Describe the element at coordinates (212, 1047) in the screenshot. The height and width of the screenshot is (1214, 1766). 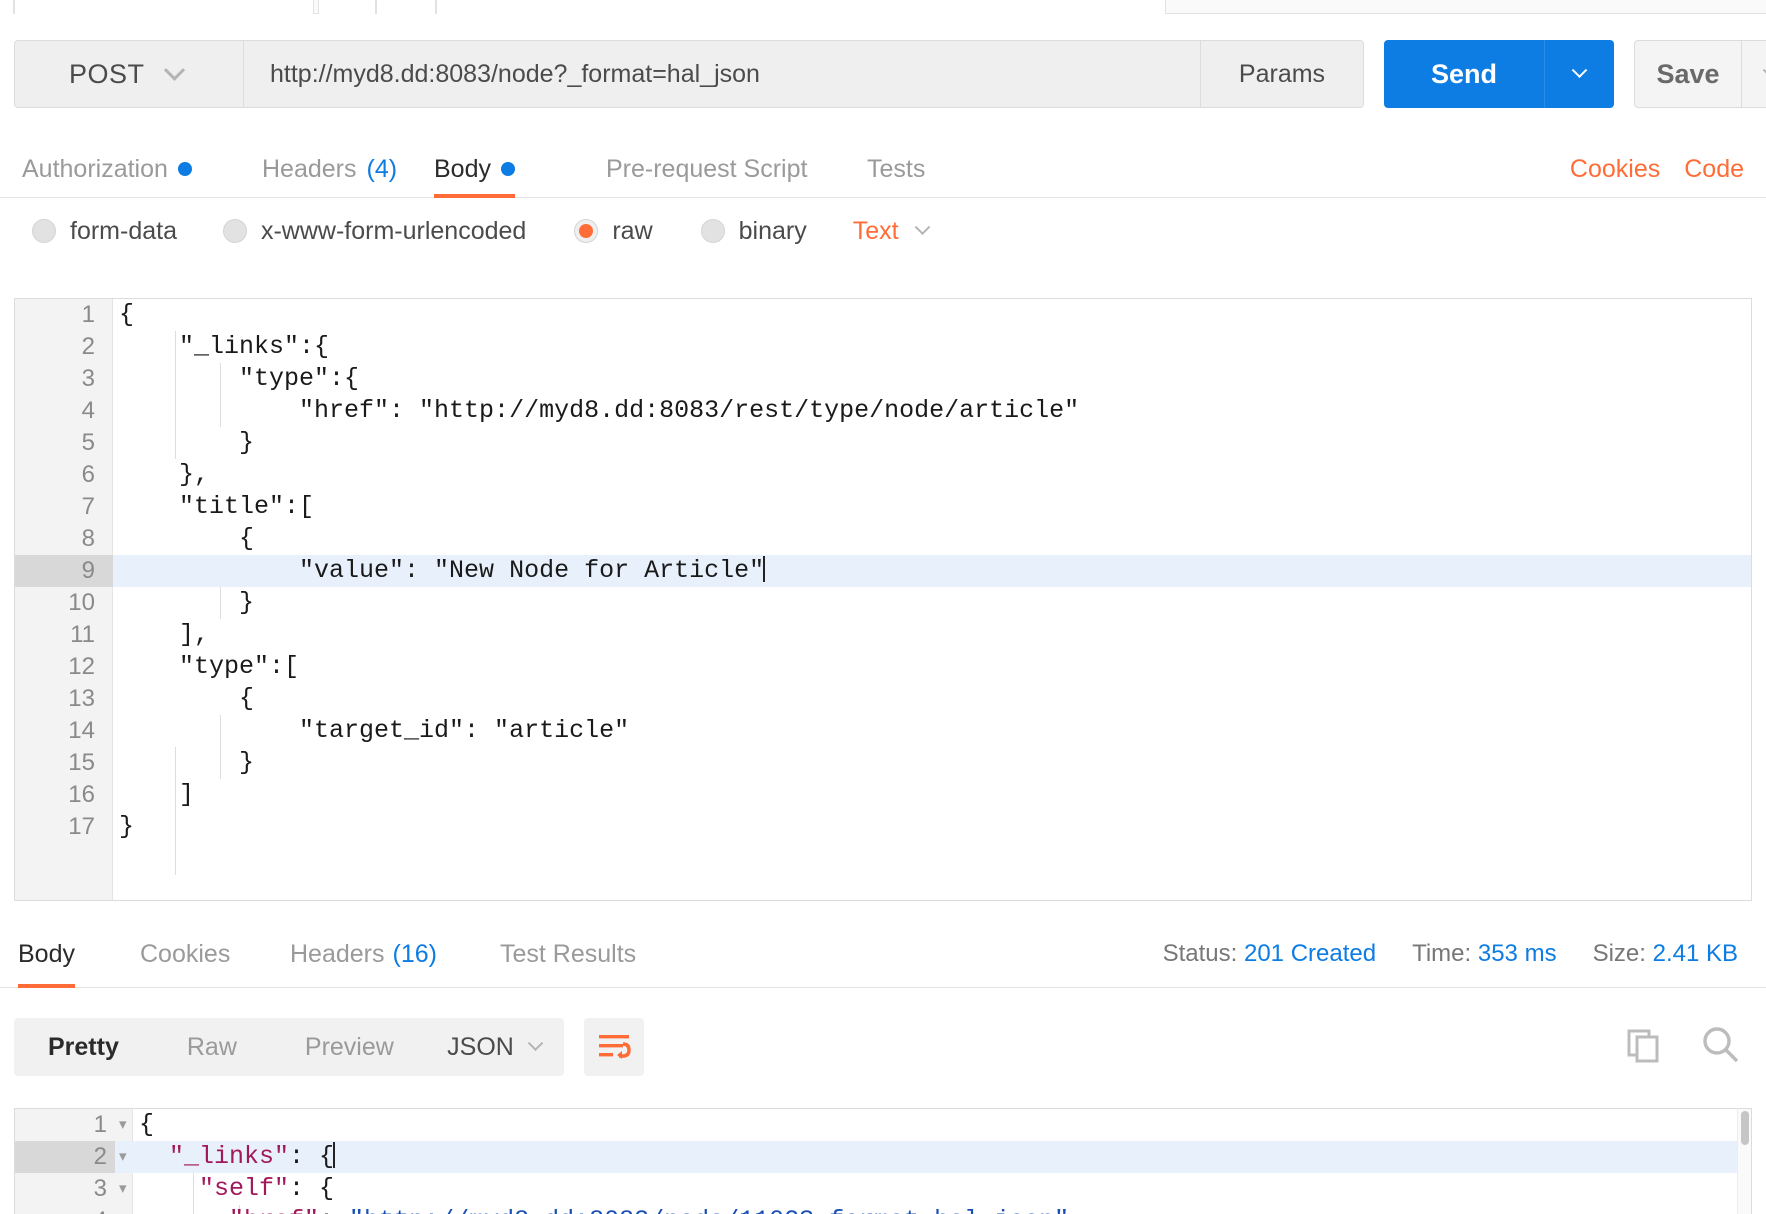
I see `response-view-raw: Raw` at that location.